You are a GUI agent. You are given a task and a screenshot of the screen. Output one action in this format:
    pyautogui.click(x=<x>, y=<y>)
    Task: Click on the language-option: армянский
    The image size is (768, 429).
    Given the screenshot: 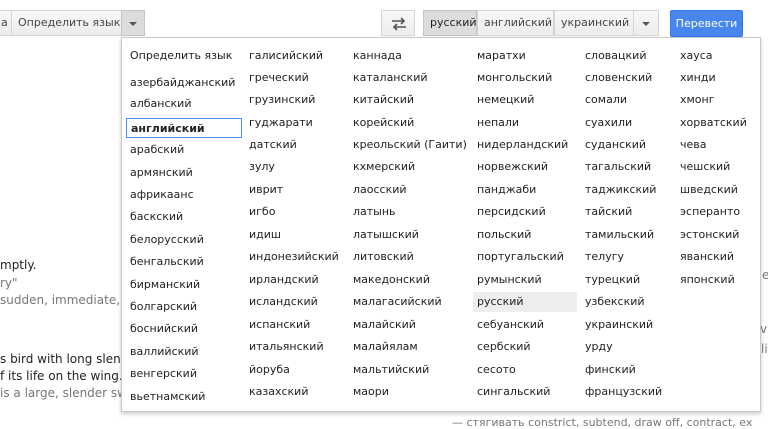 What is the action you would take?
    pyautogui.click(x=184, y=173)
    